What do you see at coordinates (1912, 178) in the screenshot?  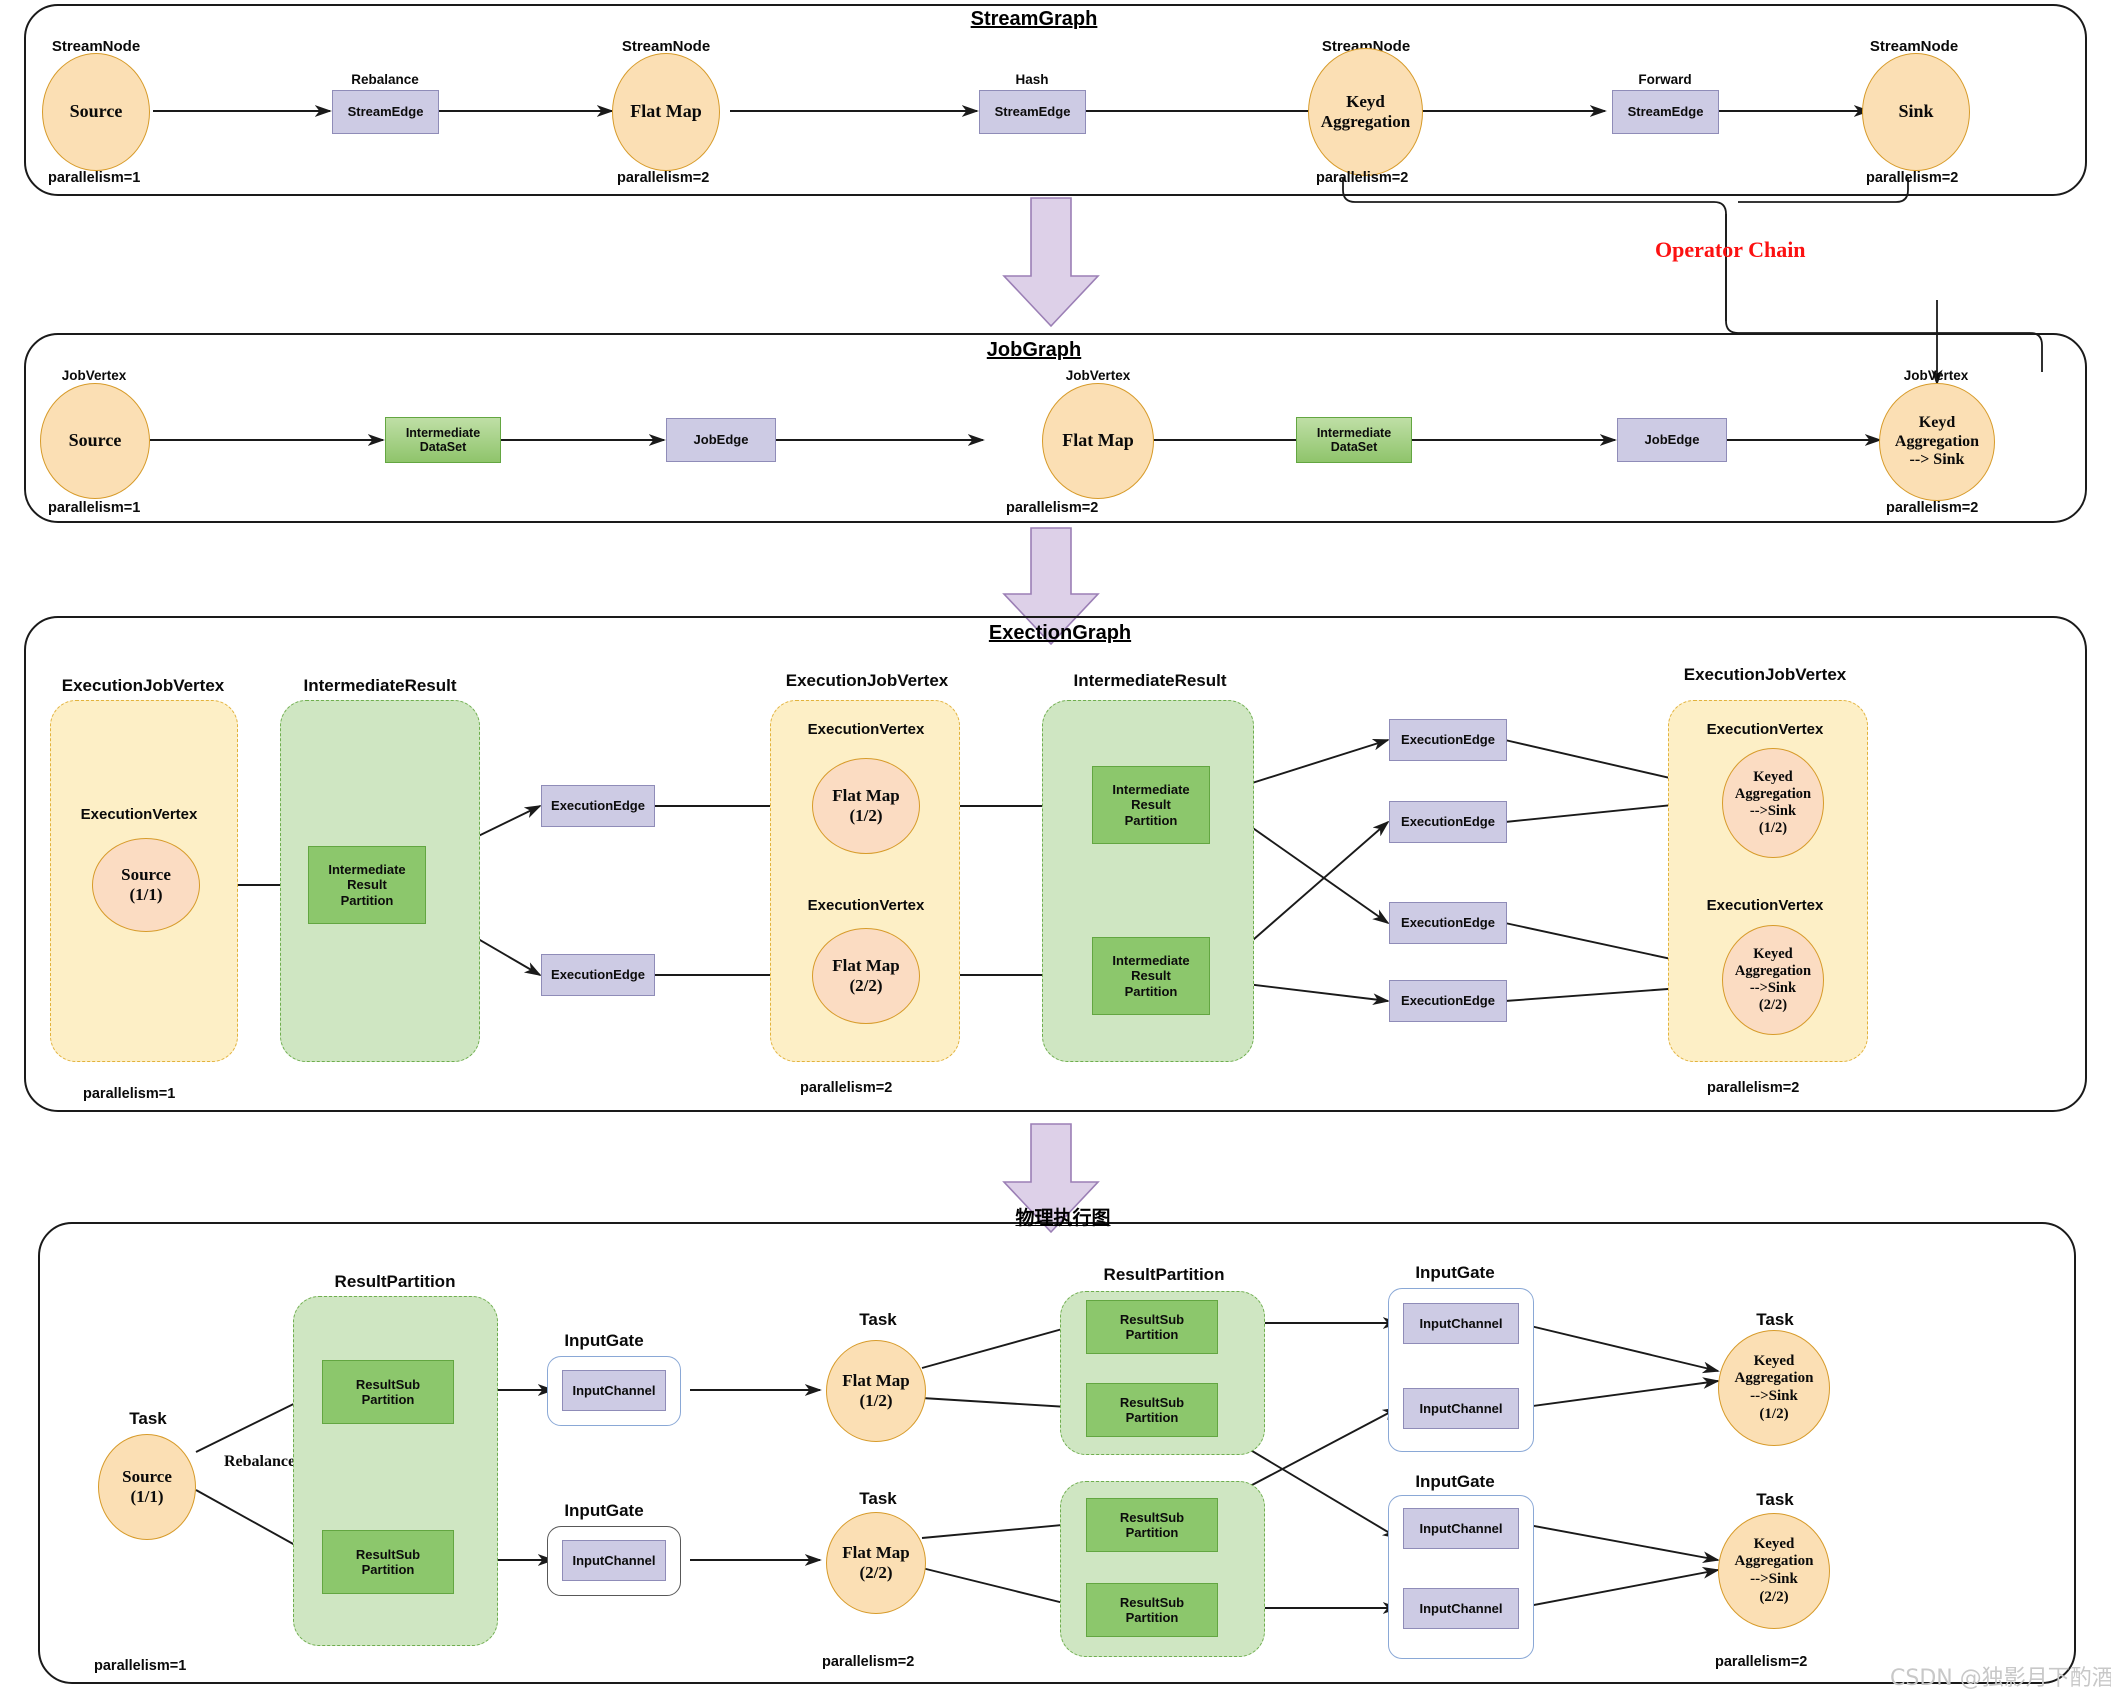 I see `stream-sink-parallelism: parallelism=2` at bounding box center [1912, 178].